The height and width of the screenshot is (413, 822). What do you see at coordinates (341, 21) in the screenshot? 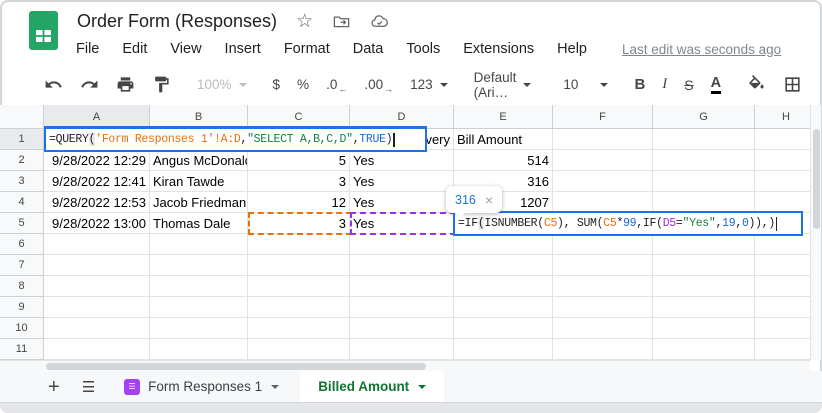
I see `move-to-folder-icon` at bounding box center [341, 21].